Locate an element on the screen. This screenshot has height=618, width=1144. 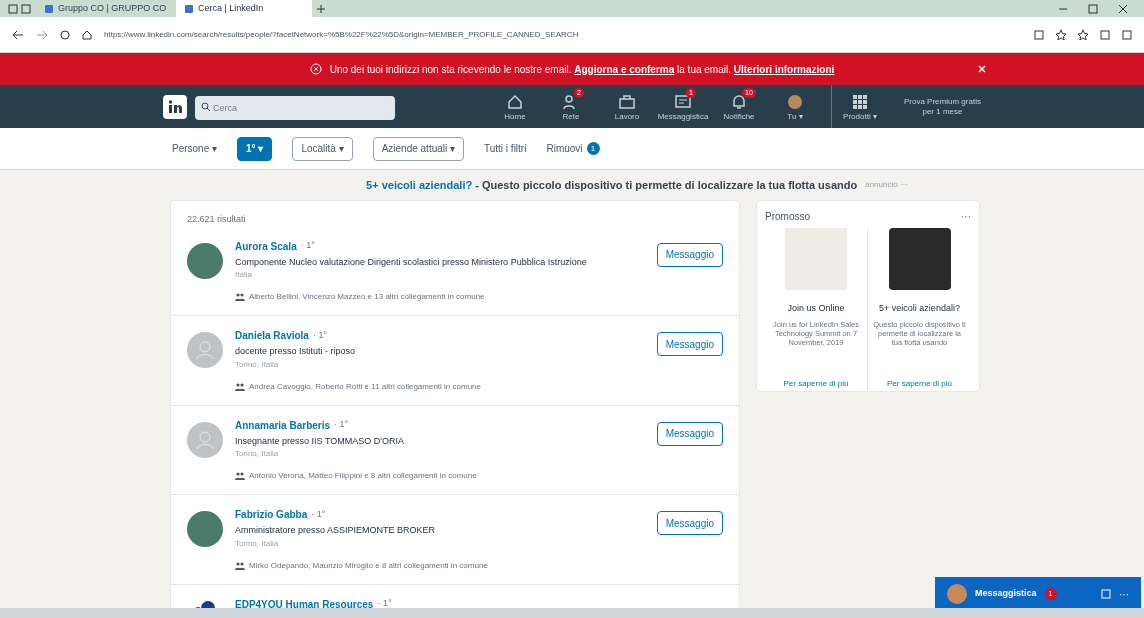
nav-item: Tu ▾ is located at coordinates (795, 106).